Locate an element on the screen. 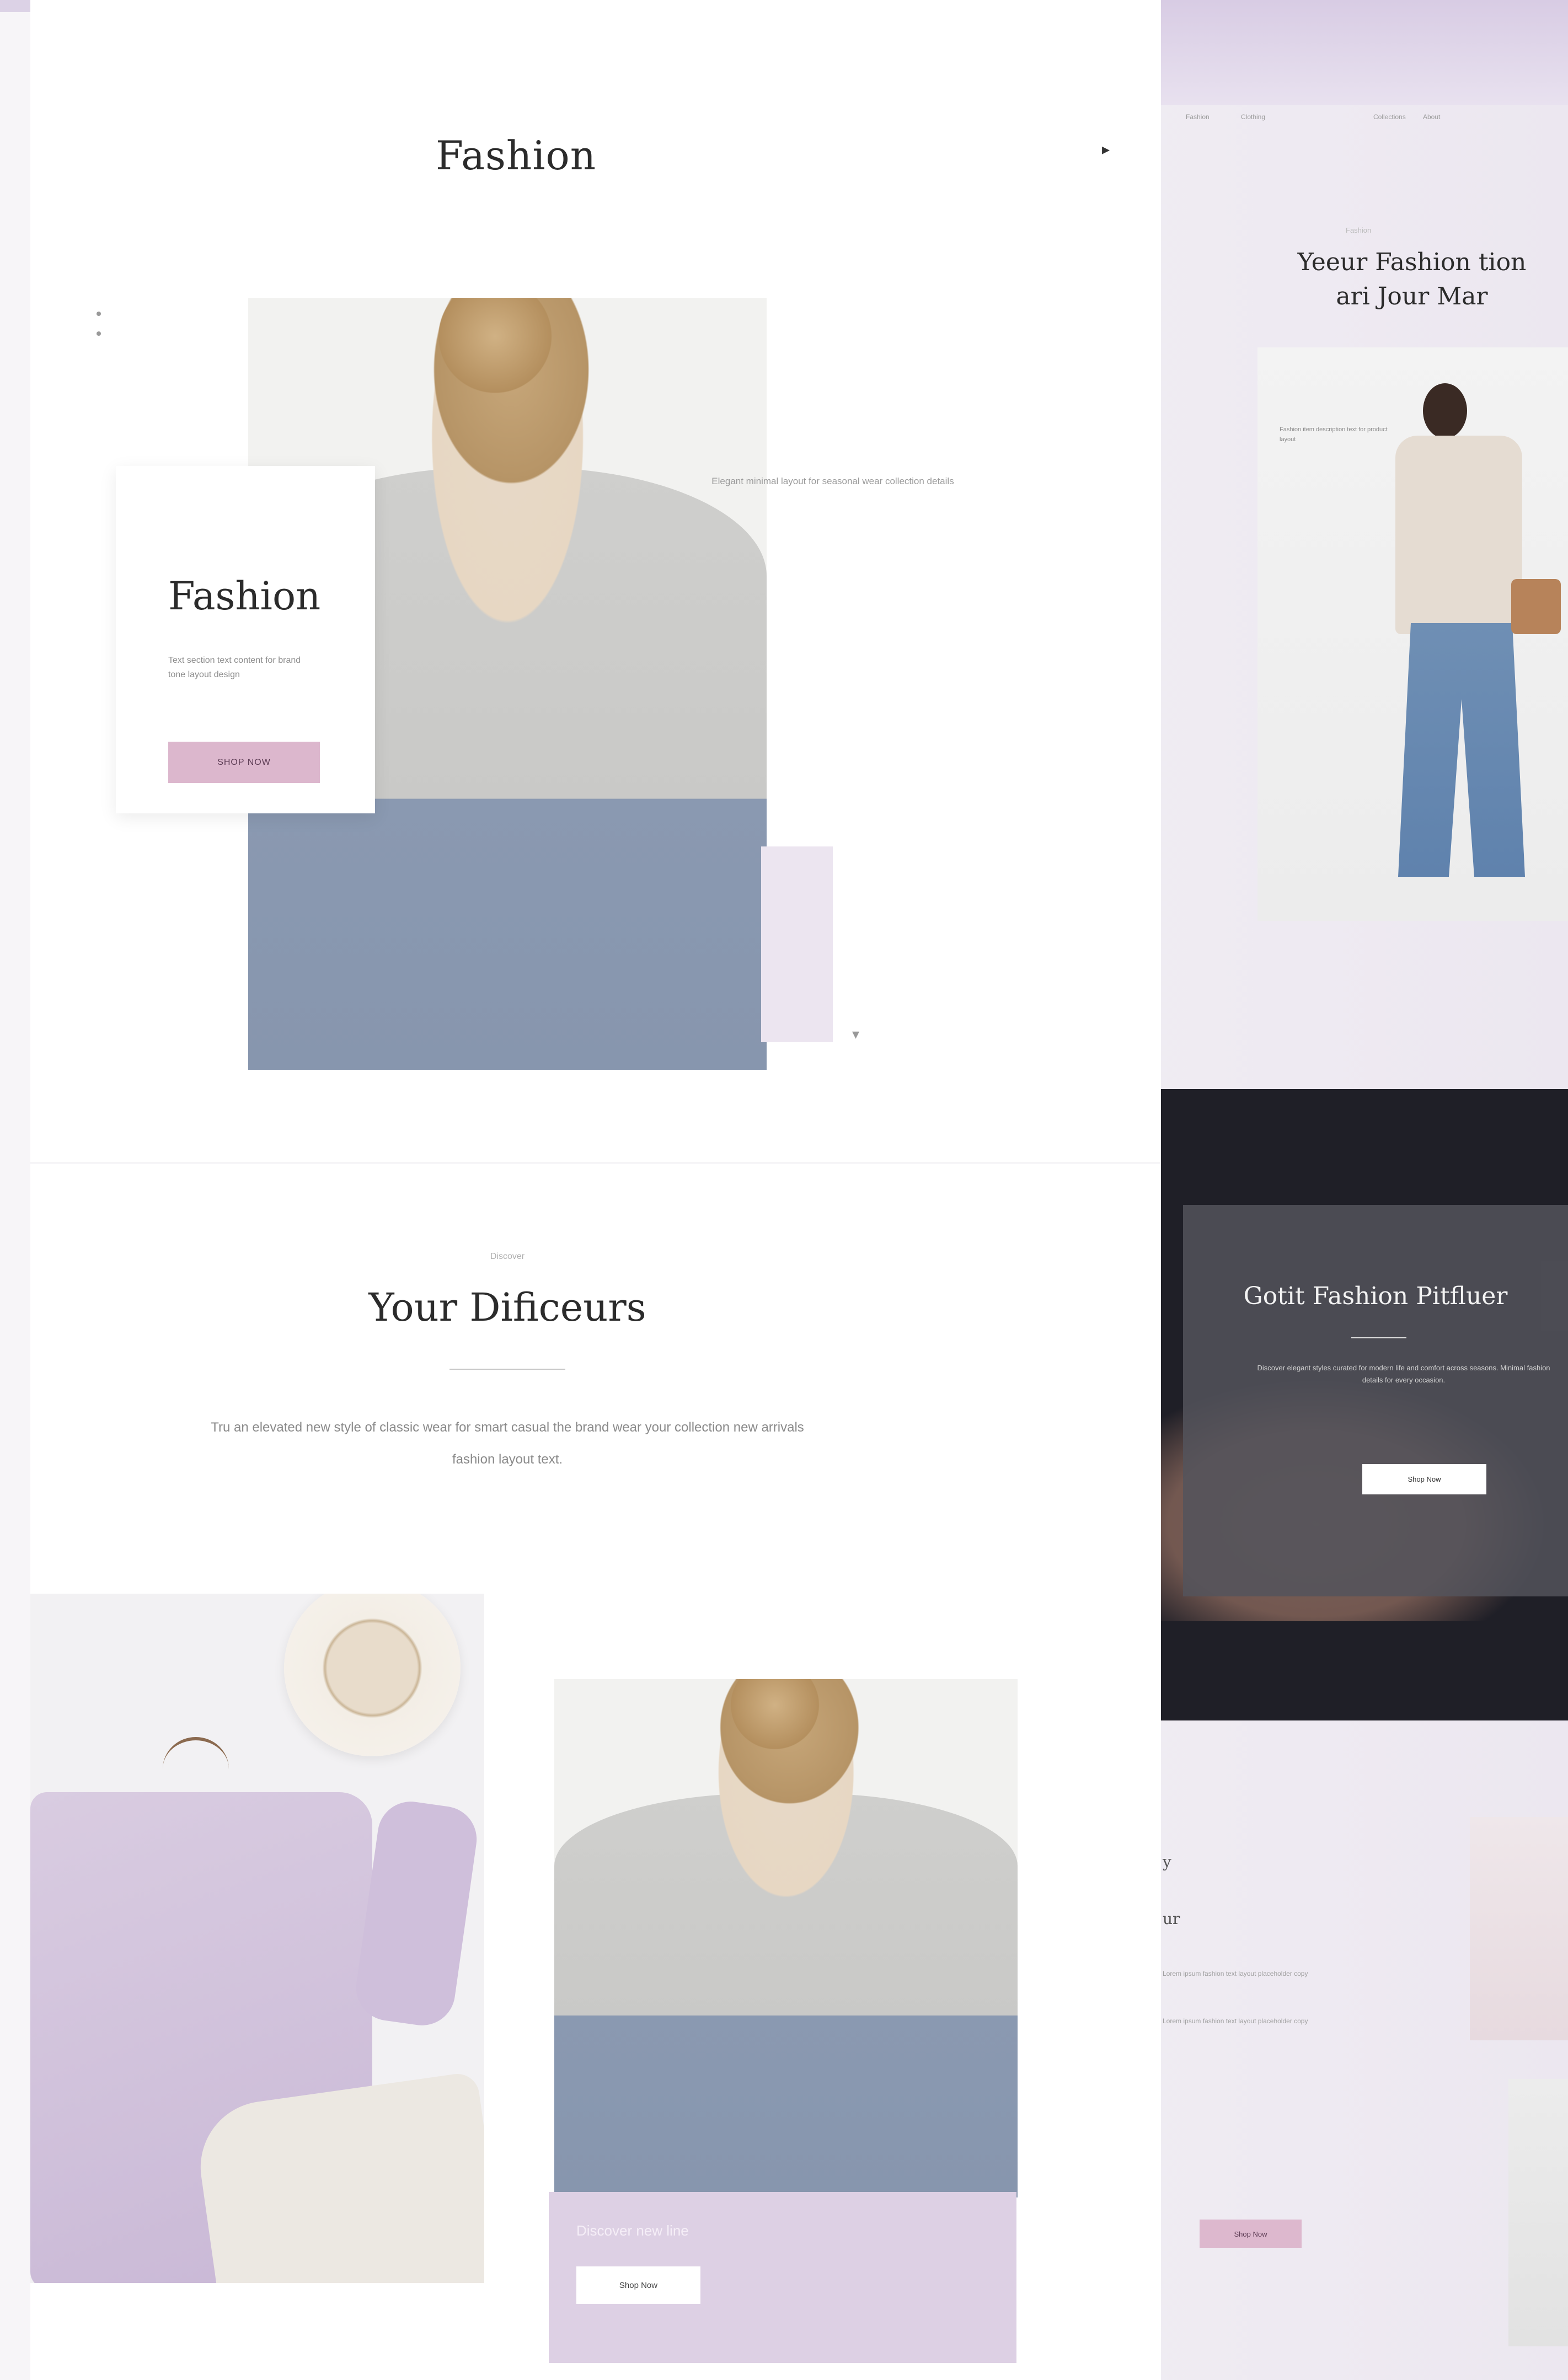 This screenshot has width=1568, height=2380. promo-card-text: Discover new line is located at coordinates (633, 2230).